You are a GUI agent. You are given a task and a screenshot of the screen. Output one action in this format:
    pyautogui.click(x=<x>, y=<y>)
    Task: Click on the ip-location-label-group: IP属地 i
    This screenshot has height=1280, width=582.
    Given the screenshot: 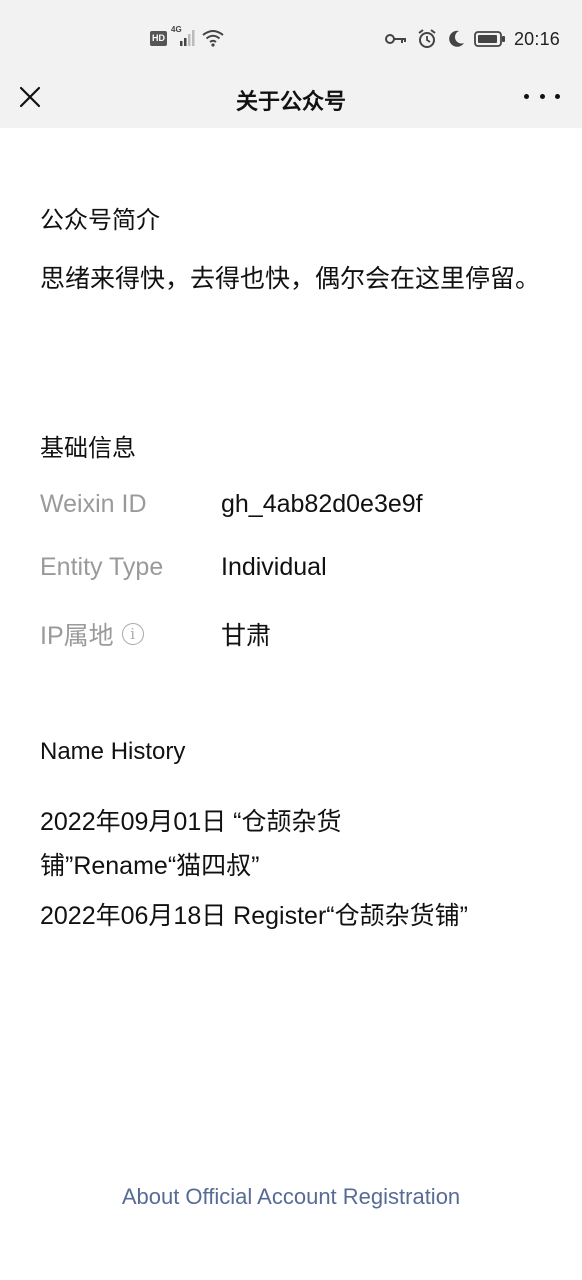 What is the action you would take?
    pyautogui.click(x=92, y=634)
    